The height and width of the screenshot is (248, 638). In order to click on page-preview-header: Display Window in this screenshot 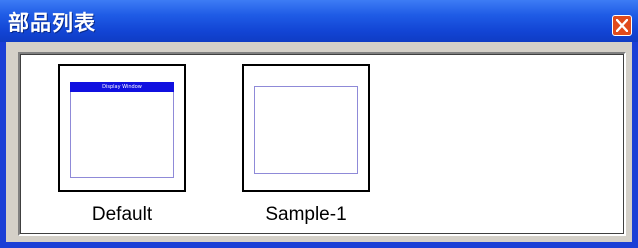, I will do `click(122, 87)`.